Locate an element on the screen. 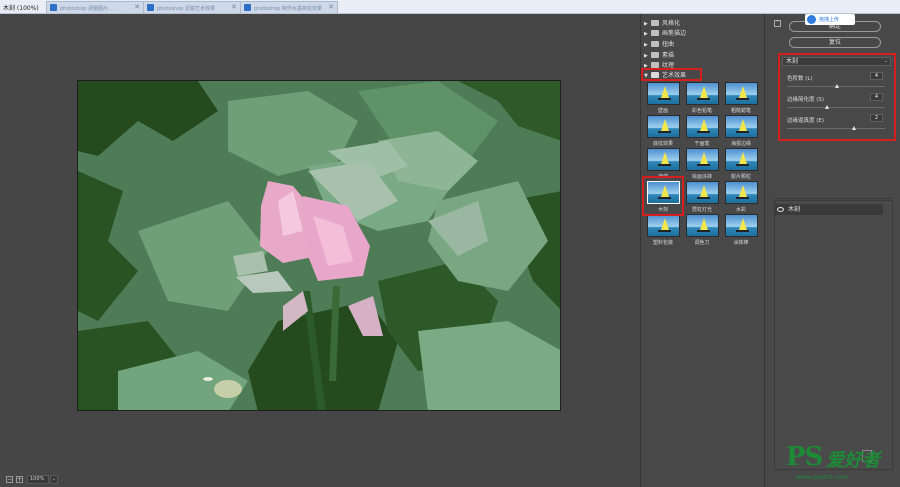  category-stylize: ▶ 风格化 is located at coordinates (702, 23).